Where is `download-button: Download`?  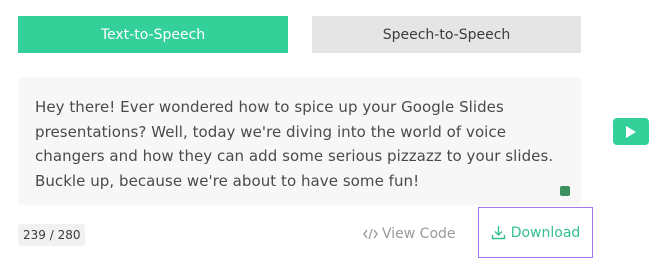 download-button: Download is located at coordinates (535, 232).